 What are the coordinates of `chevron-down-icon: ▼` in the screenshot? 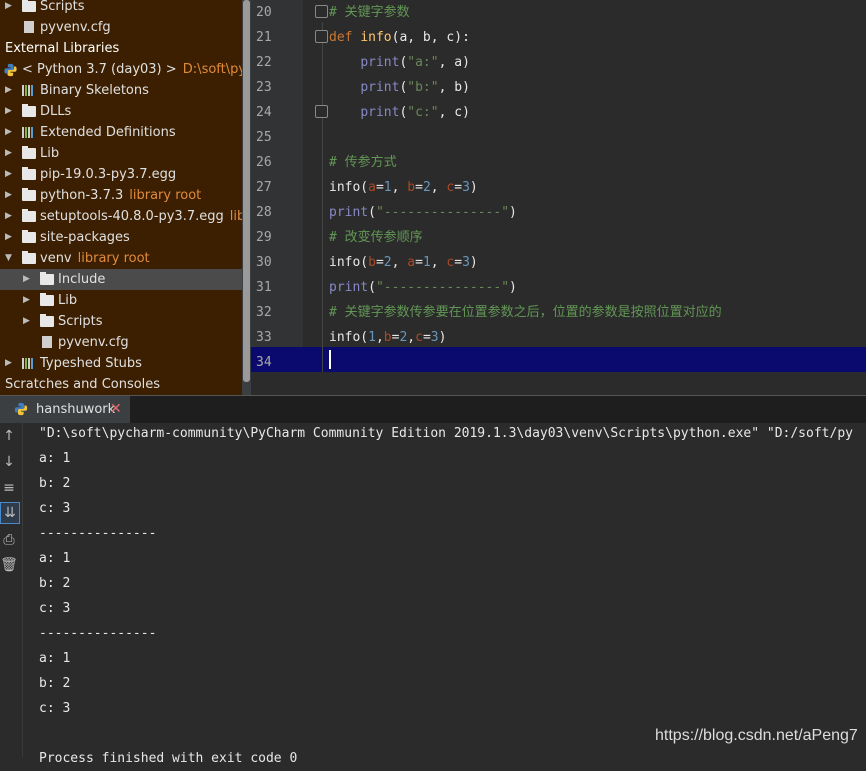 It's located at (10, 258).